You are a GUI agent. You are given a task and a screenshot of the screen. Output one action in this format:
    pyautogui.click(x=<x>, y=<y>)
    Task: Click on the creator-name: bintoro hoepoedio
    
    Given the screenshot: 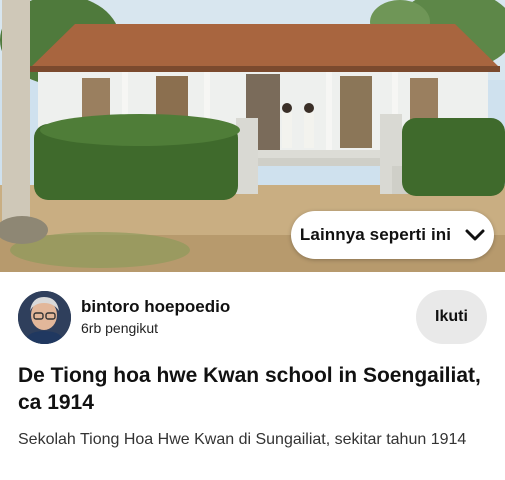 What is the action you would take?
    pyautogui.click(x=155, y=307)
    